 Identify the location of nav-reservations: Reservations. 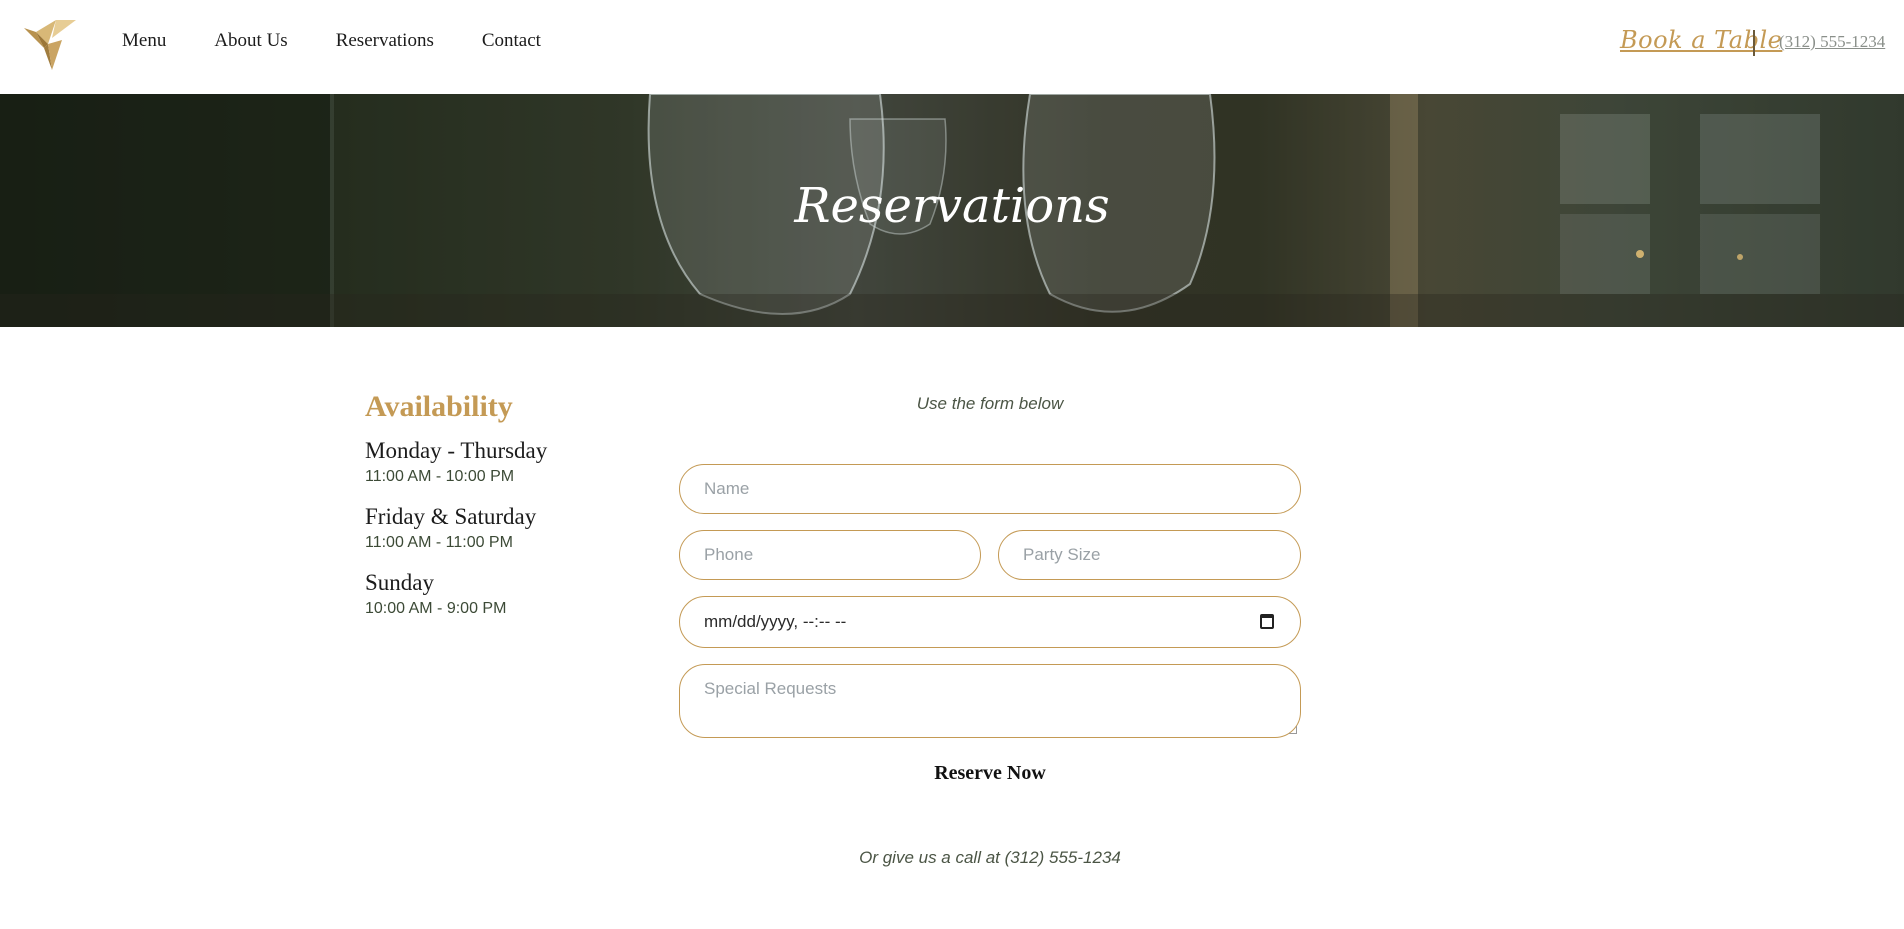
(385, 41).